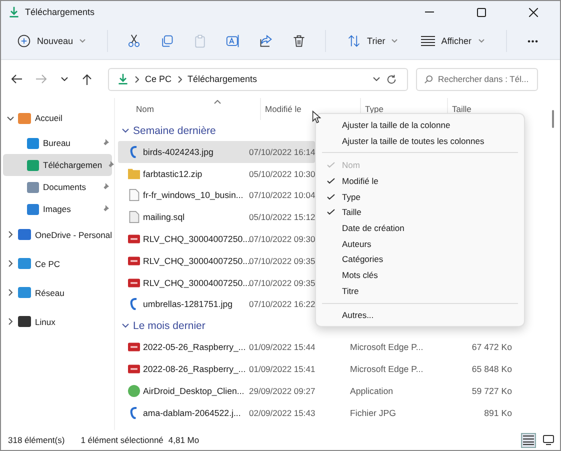  What do you see at coordinates (188, 304) in the screenshot?
I see `file-name: umbrellas-1281751.jpg` at bounding box center [188, 304].